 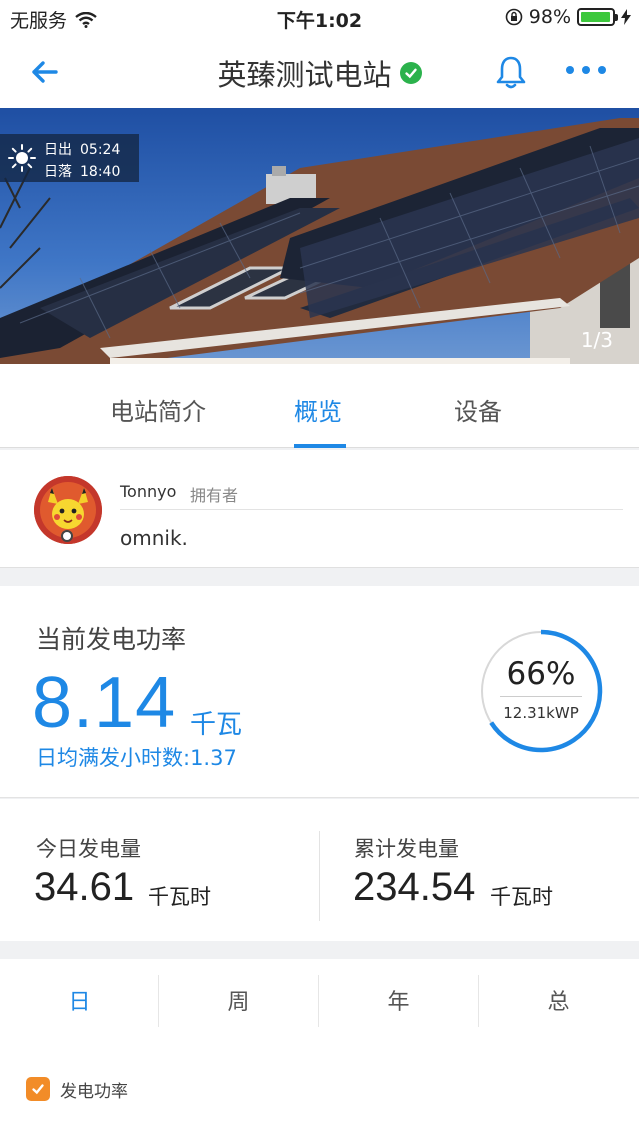 What do you see at coordinates (214, 495) in the screenshot?
I see `owner-role: 拥有者` at bounding box center [214, 495].